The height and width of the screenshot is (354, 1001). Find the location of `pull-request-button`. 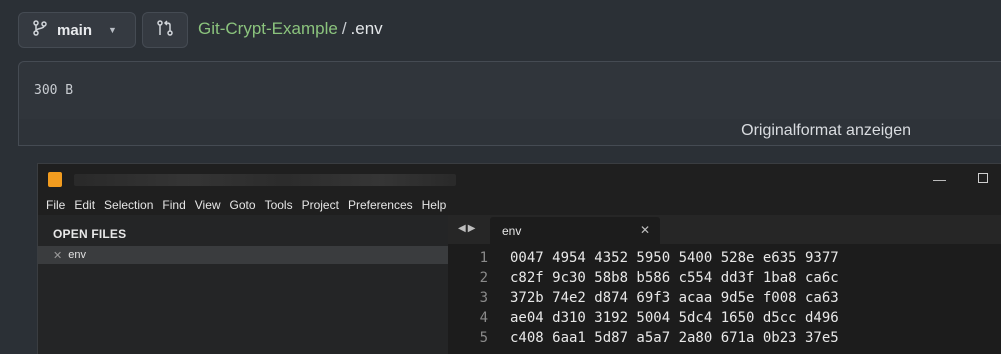

pull-request-button is located at coordinates (165, 30).